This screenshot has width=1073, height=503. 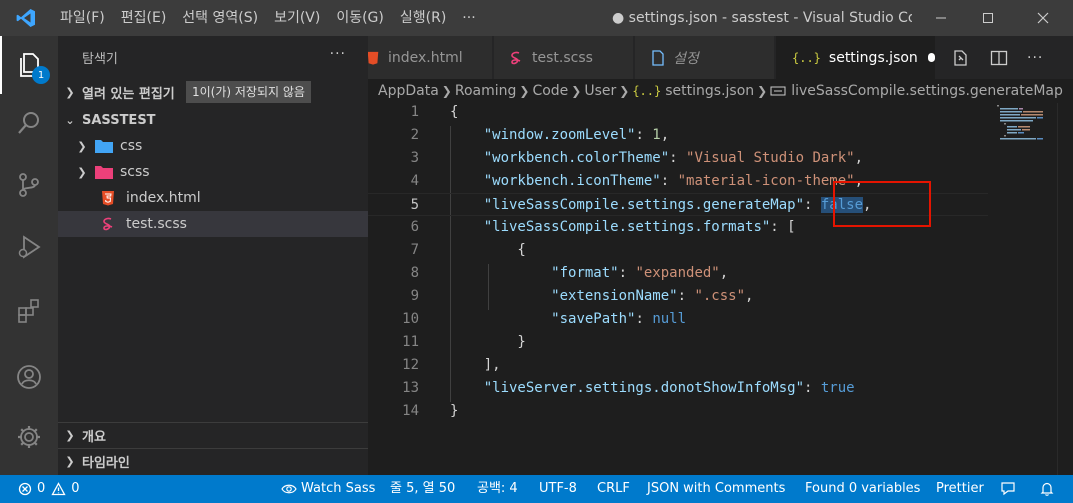 I want to click on minimap, so click(x=1026, y=123).